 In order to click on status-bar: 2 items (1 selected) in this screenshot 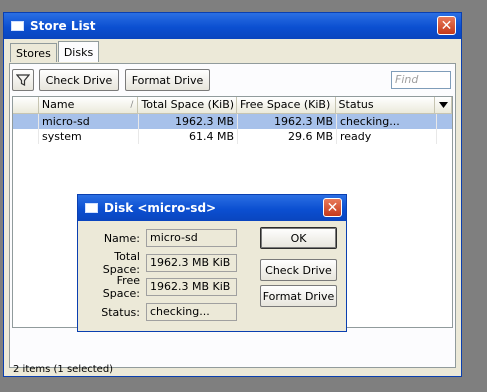, I will do `click(232, 370)`.